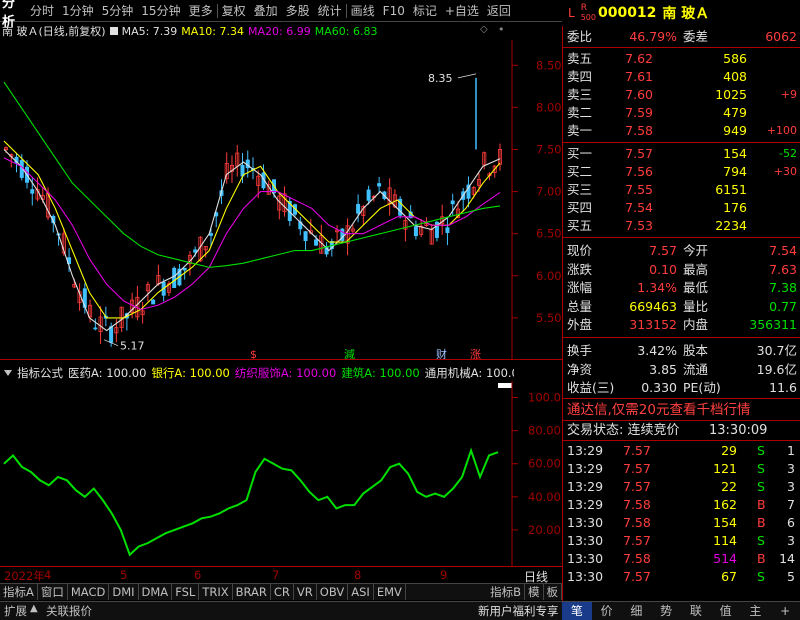 Image resolution: width=800 pixels, height=620 pixels. What do you see at coordinates (298, 10) in the screenshot?
I see `toolbar-item-7: 多股` at bounding box center [298, 10].